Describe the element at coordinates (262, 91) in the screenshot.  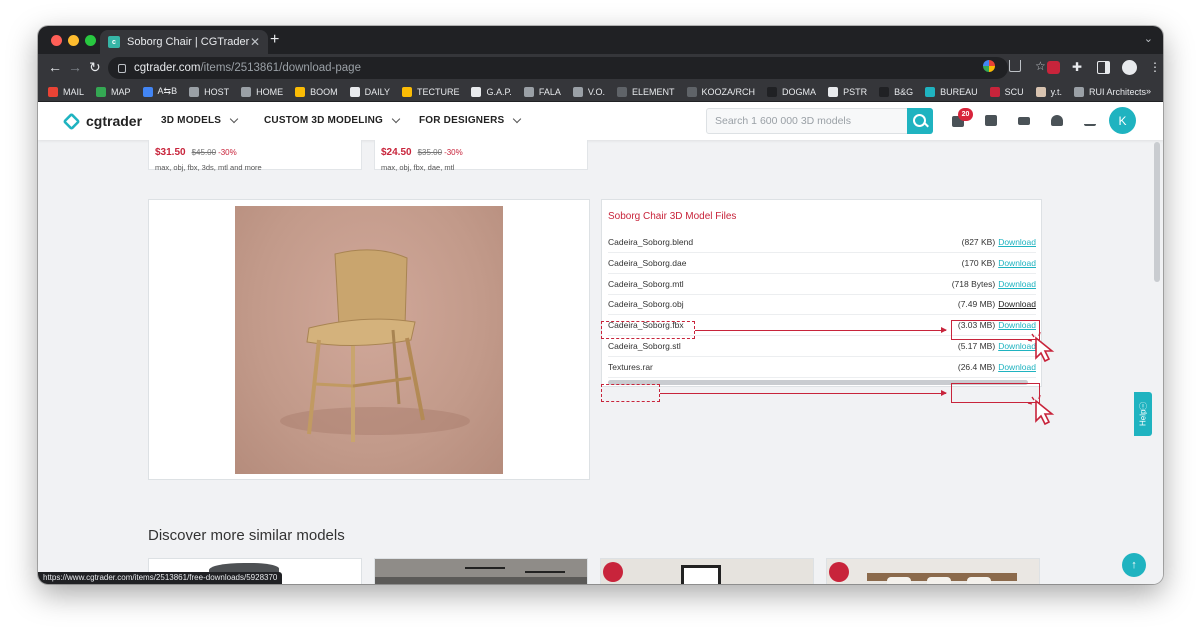
I see `bookmark-item: HOME` at that location.